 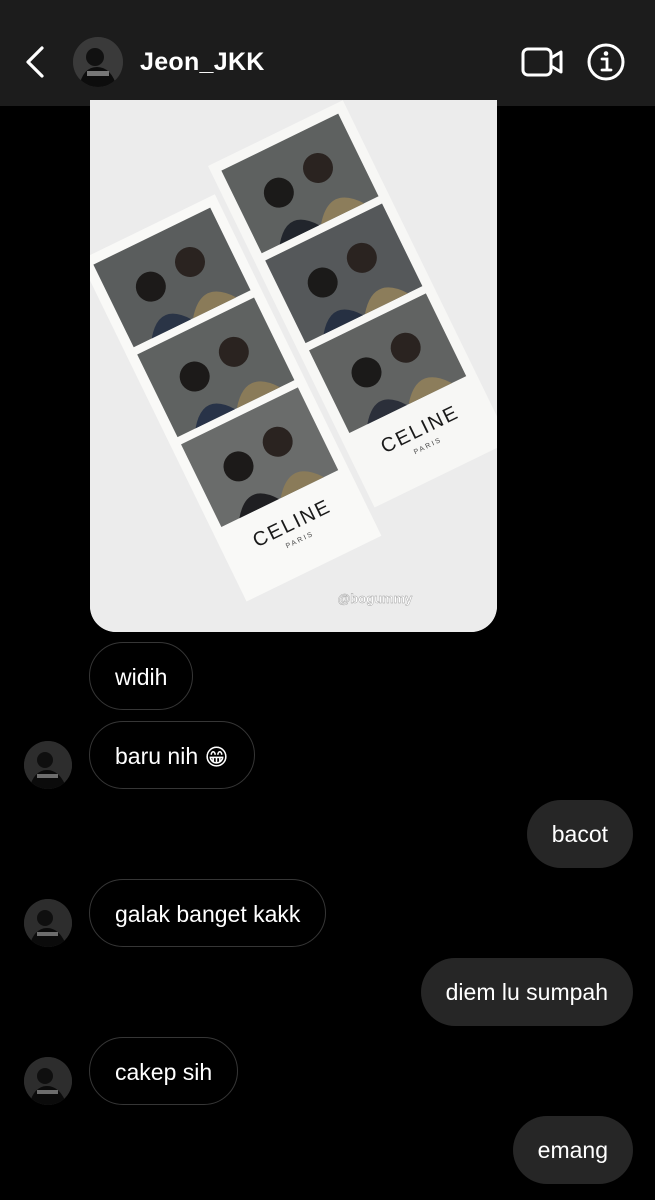 What do you see at coordinates (376, 598) in the screenshot?
I see `photo-watermark: @bogummy` at bounding box center [376, 598].